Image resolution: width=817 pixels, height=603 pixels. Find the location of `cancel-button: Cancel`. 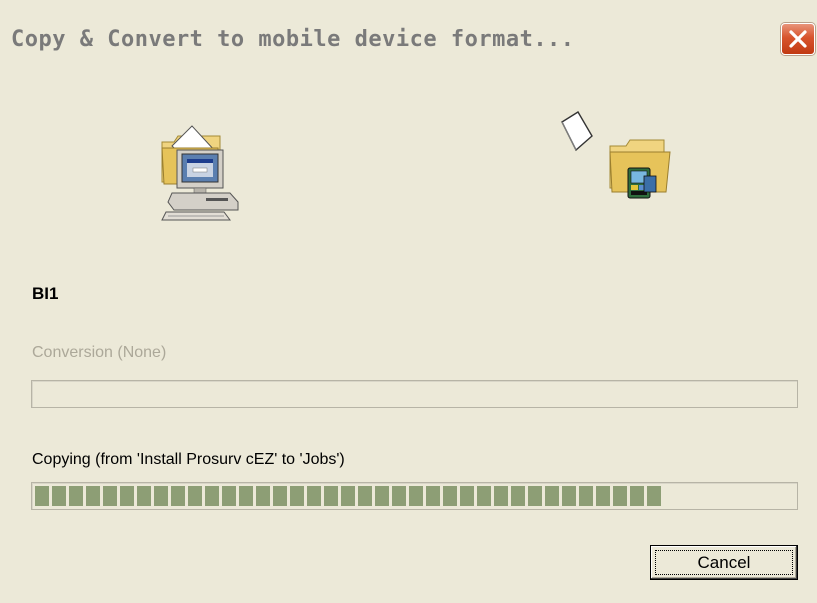

cancel-button: Cancel is located at coordinates (724, 562).